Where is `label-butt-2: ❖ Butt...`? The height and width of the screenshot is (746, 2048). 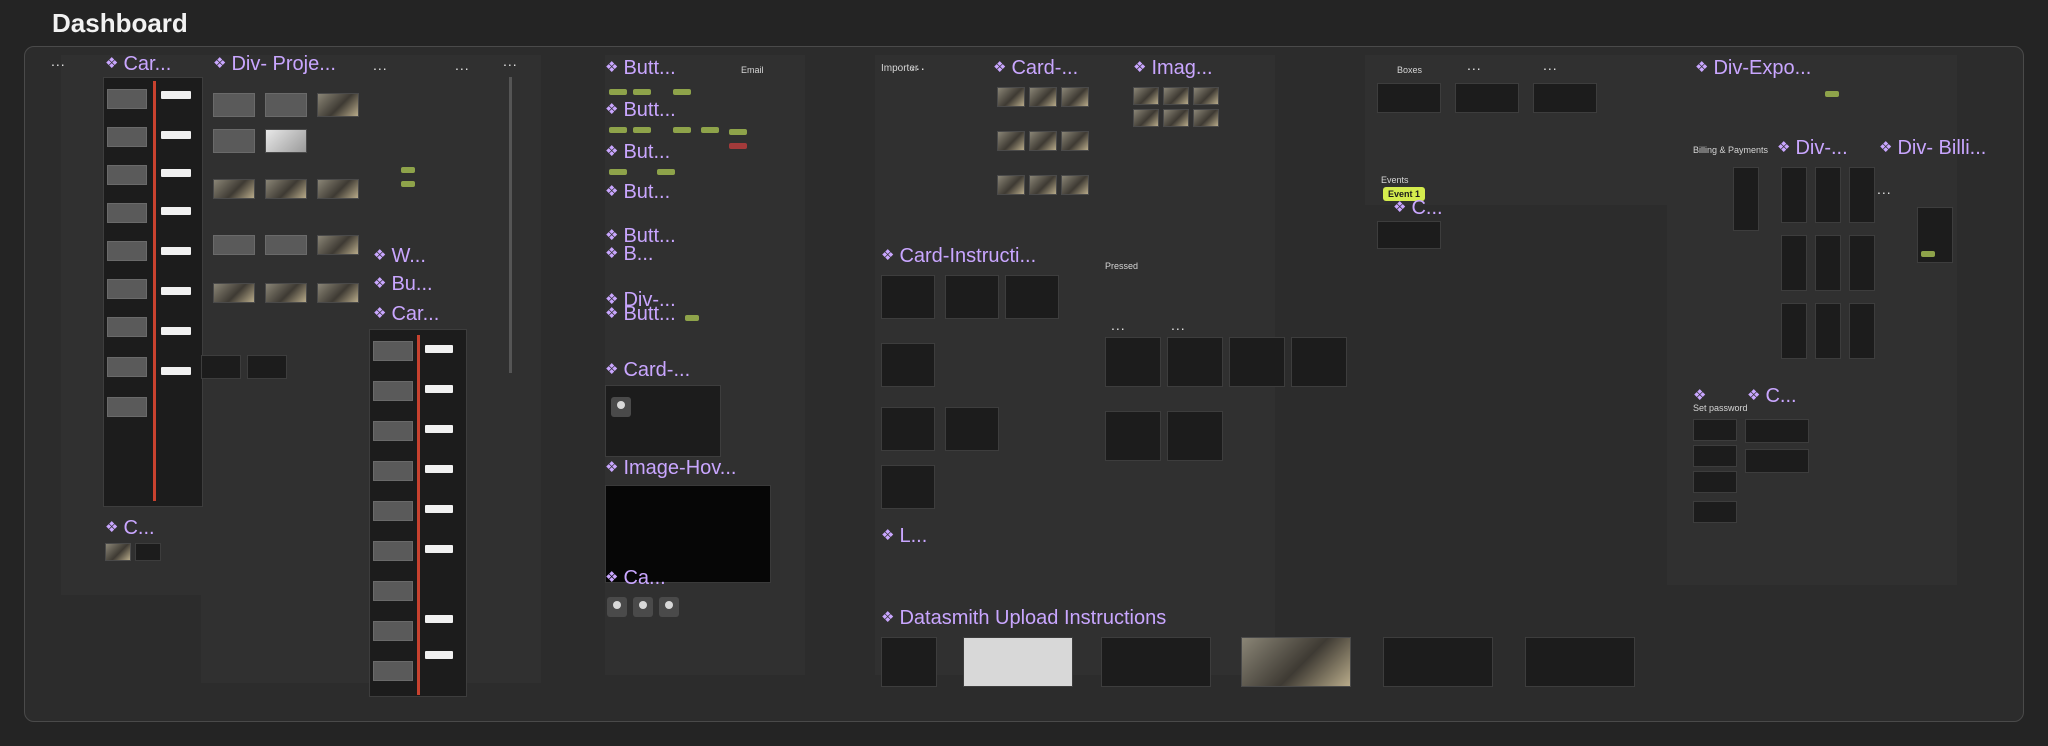 label-butt-2: ❖ Butt... is located at coordinates (640, 111).